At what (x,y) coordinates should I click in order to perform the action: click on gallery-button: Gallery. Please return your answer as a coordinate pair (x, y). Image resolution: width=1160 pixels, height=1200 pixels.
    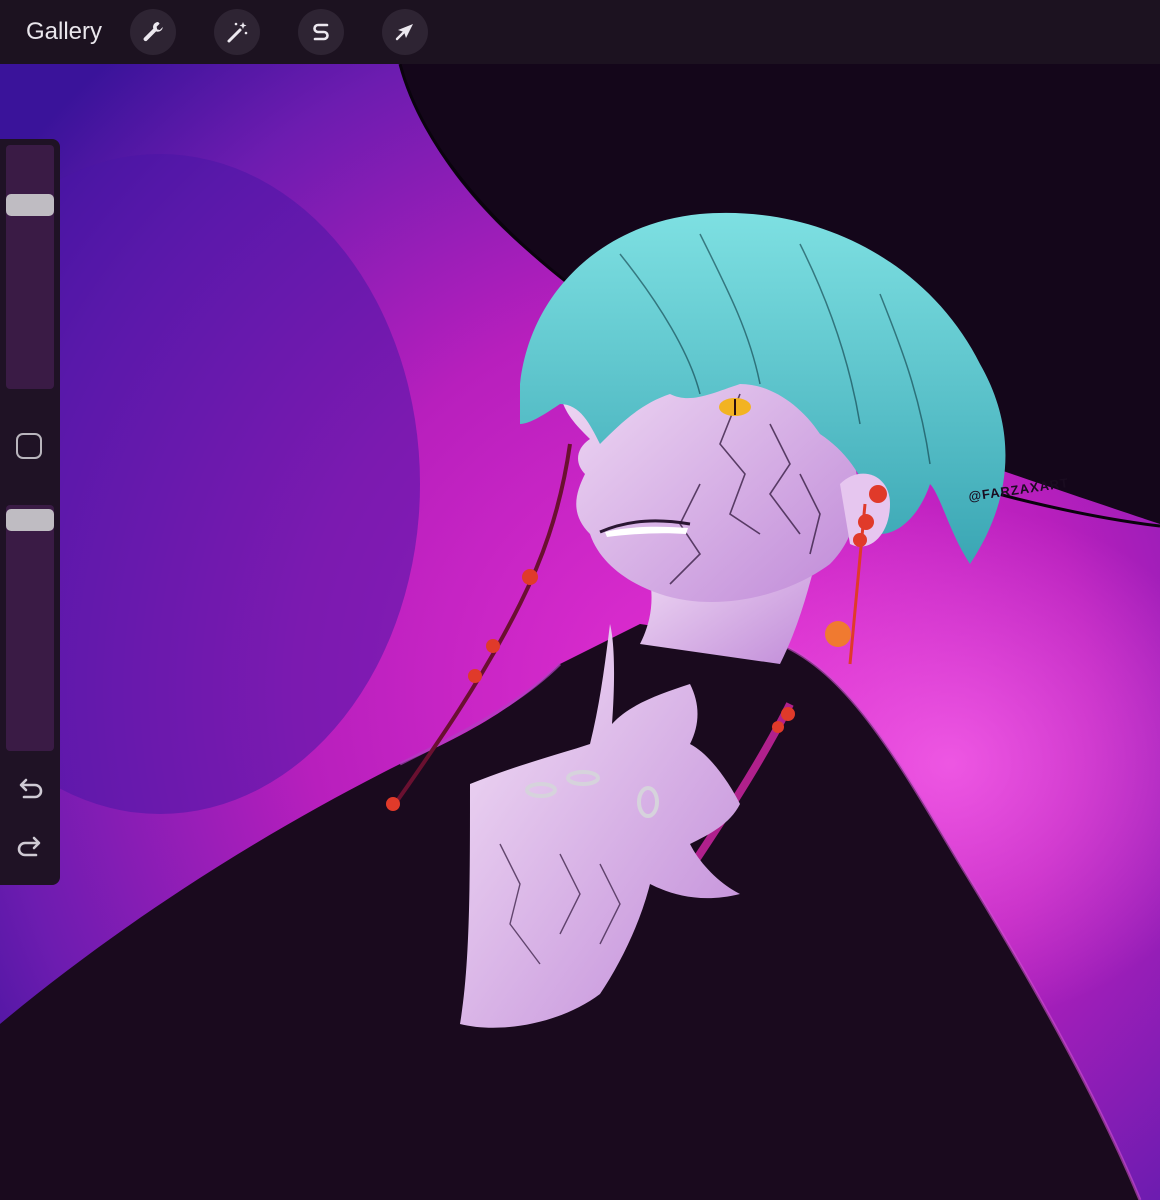
    Looking at the image, I should click on (64, 32).